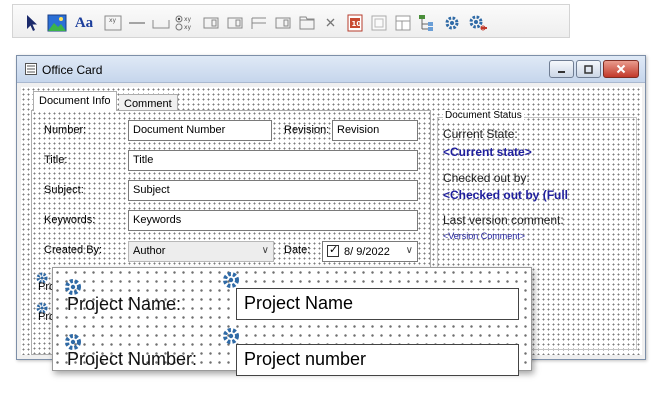 This screenshot has height=399, width=660. I want to click on xy-field-icon: xy, so click(113, 23).